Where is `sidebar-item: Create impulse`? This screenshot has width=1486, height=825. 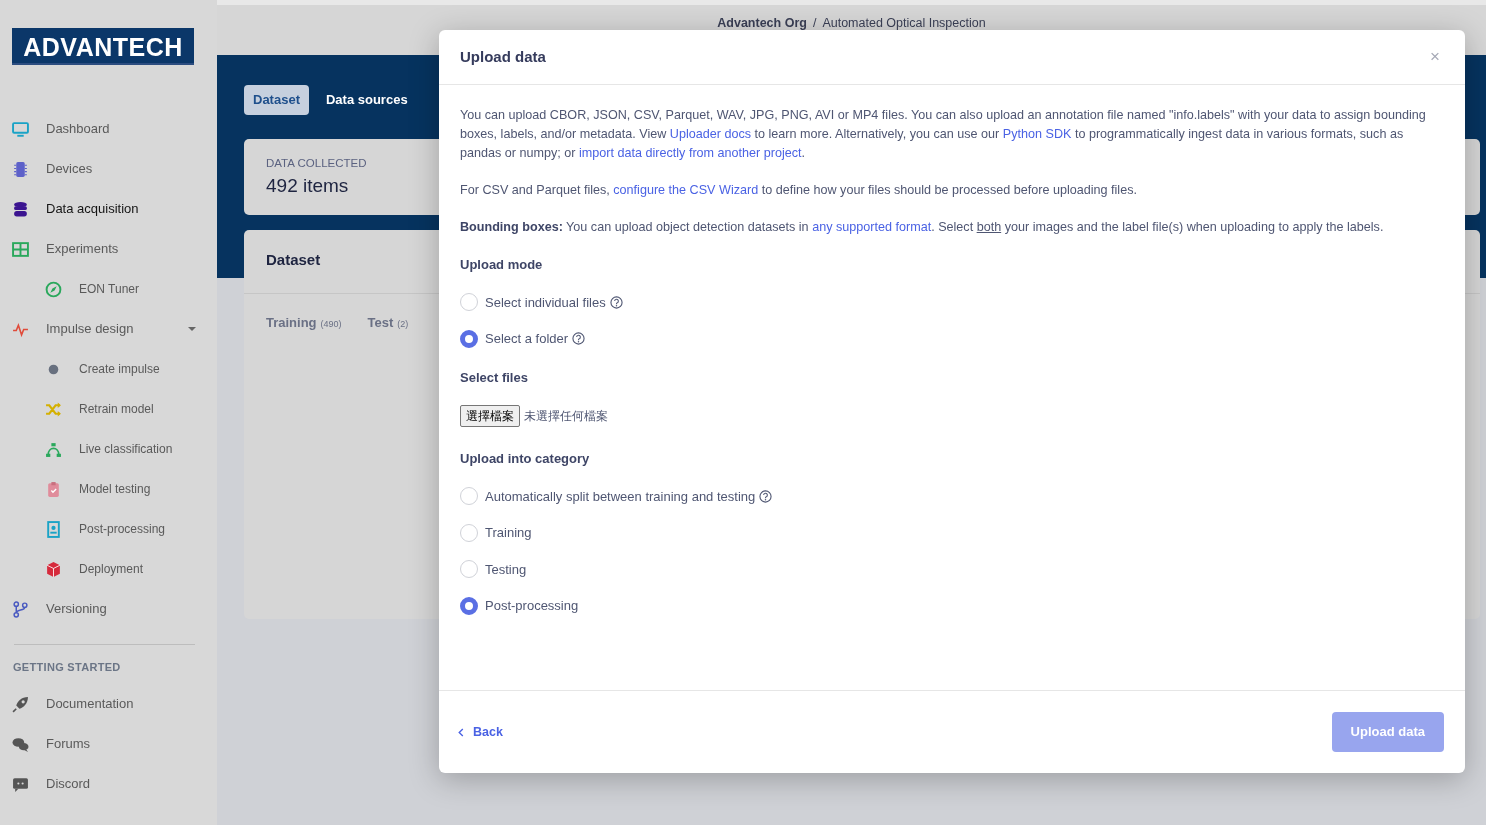 sidebar-item: Create impulse is located at coordinates (114, 369).